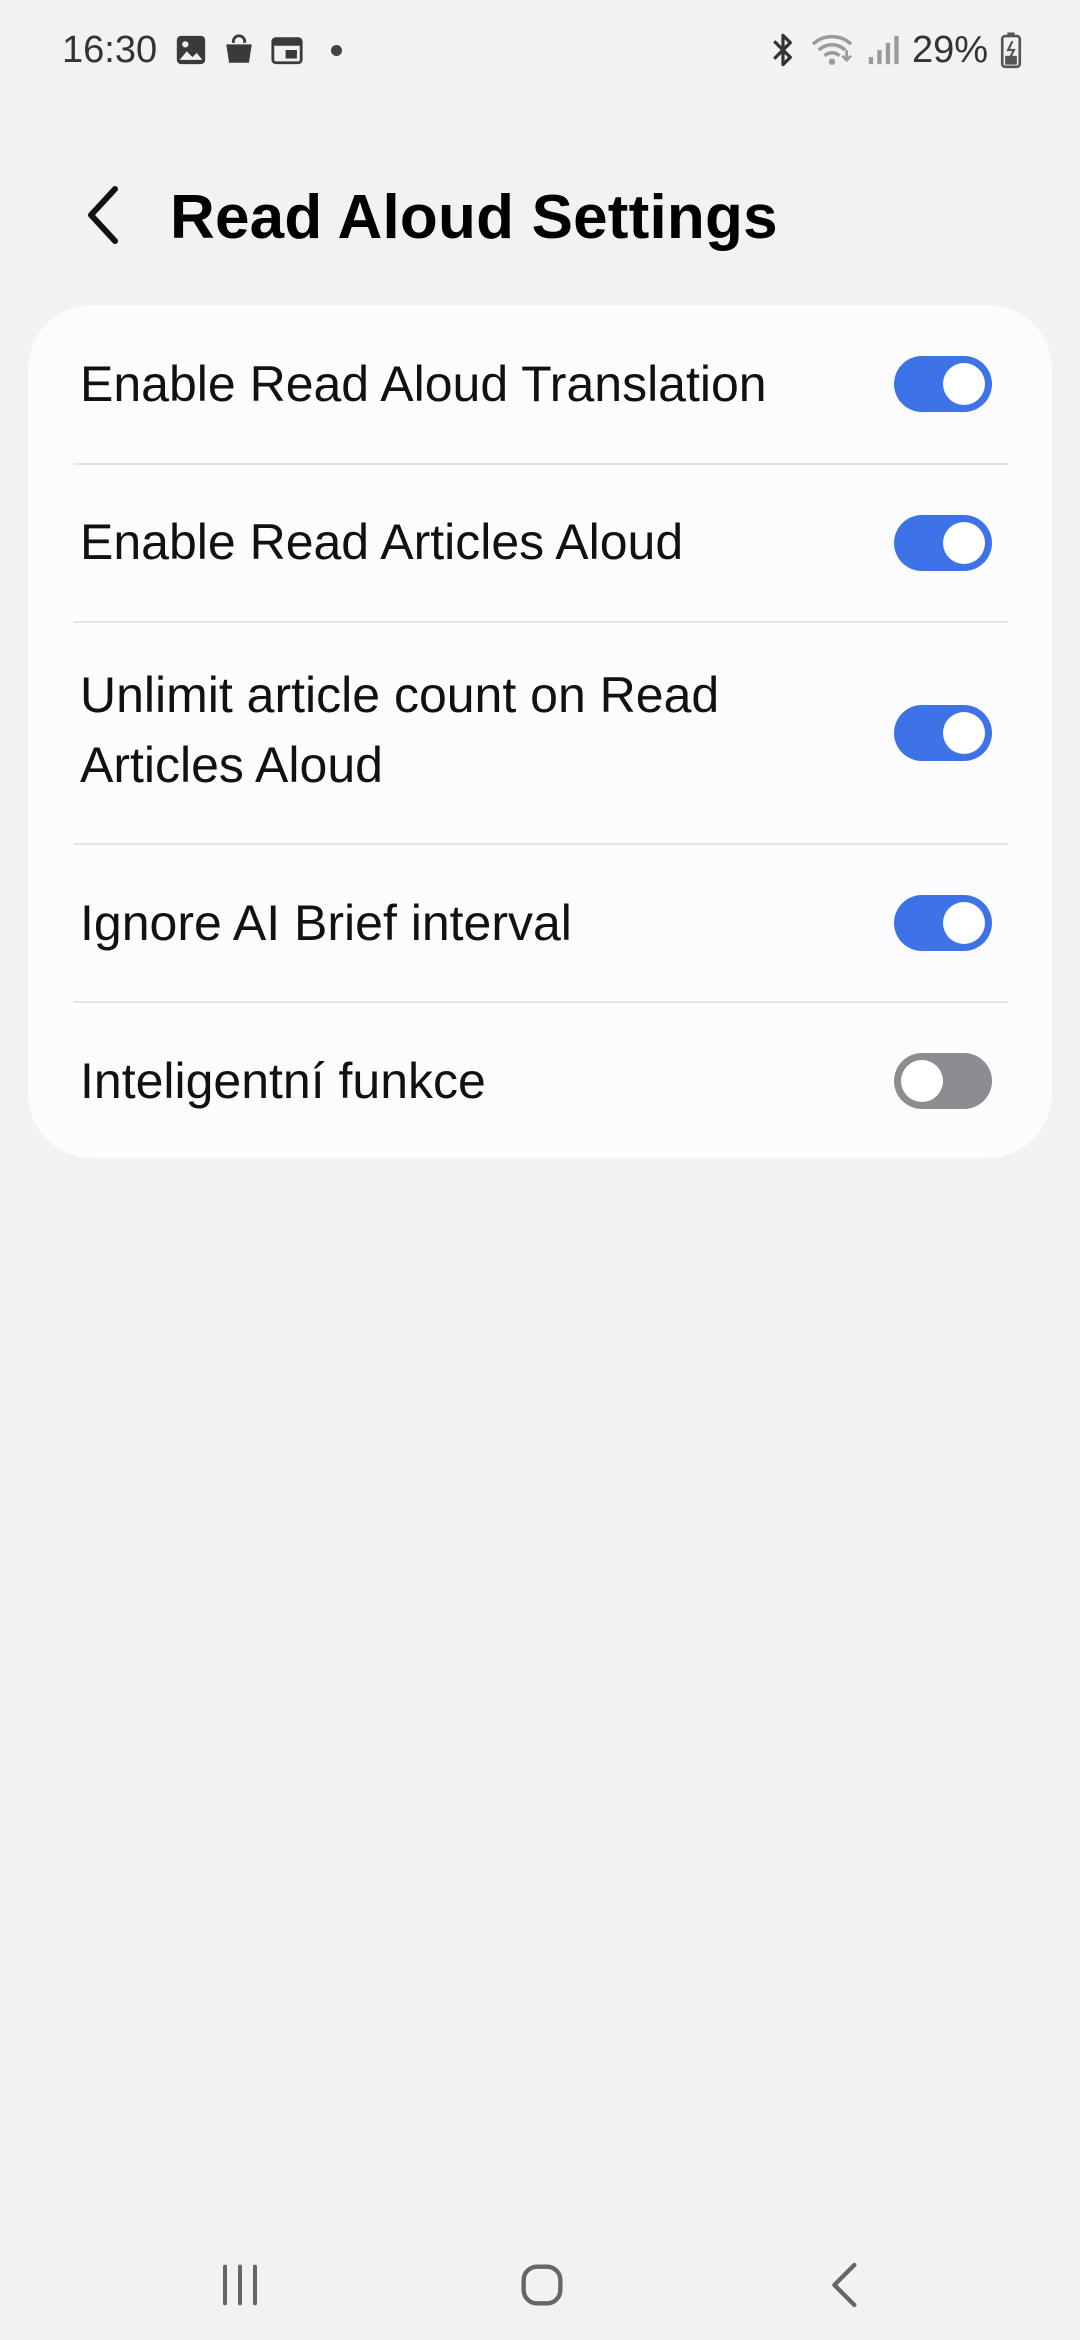 Image resolution: width=1080 pixels, height=2340 pixels. I want to click on app-header: Read Aloud Settings, so click(540, 215).